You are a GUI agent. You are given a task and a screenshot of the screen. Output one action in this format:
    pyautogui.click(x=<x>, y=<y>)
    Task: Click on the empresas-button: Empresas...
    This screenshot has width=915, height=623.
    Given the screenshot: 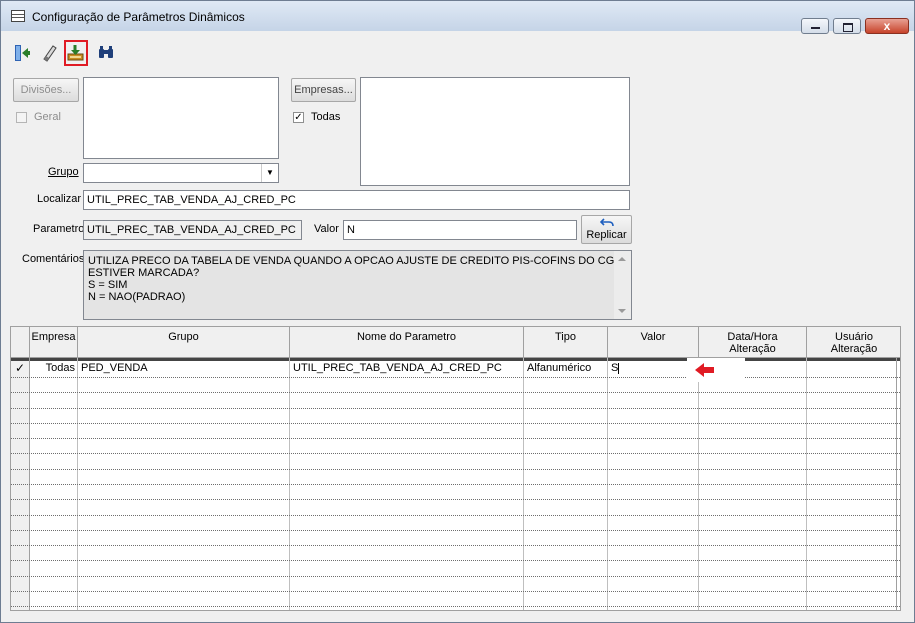 What is the action you would take?
    pyautogui.click(x=323, y=90)
    